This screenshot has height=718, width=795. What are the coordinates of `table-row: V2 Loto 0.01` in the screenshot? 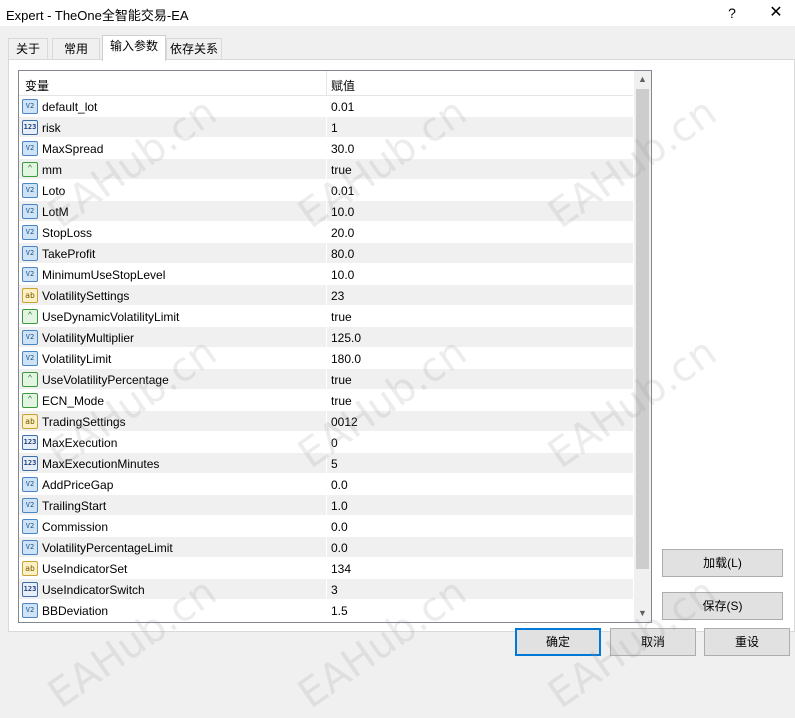 It's located at (326, 190).